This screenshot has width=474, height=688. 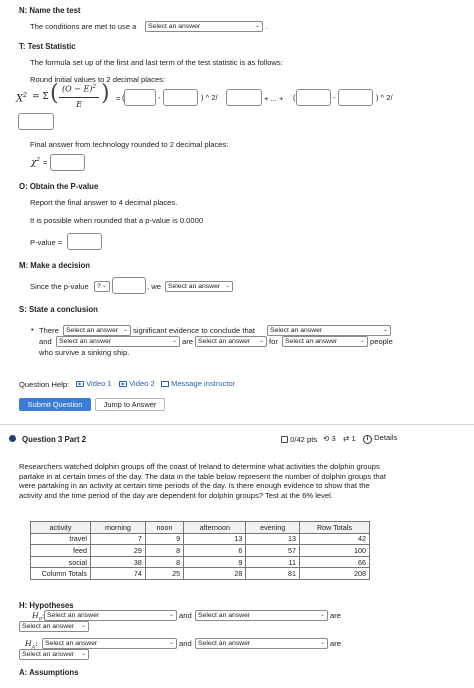 I want to click on jump-to-answer-button: Jump to Answer, so click(x=130, y=404).